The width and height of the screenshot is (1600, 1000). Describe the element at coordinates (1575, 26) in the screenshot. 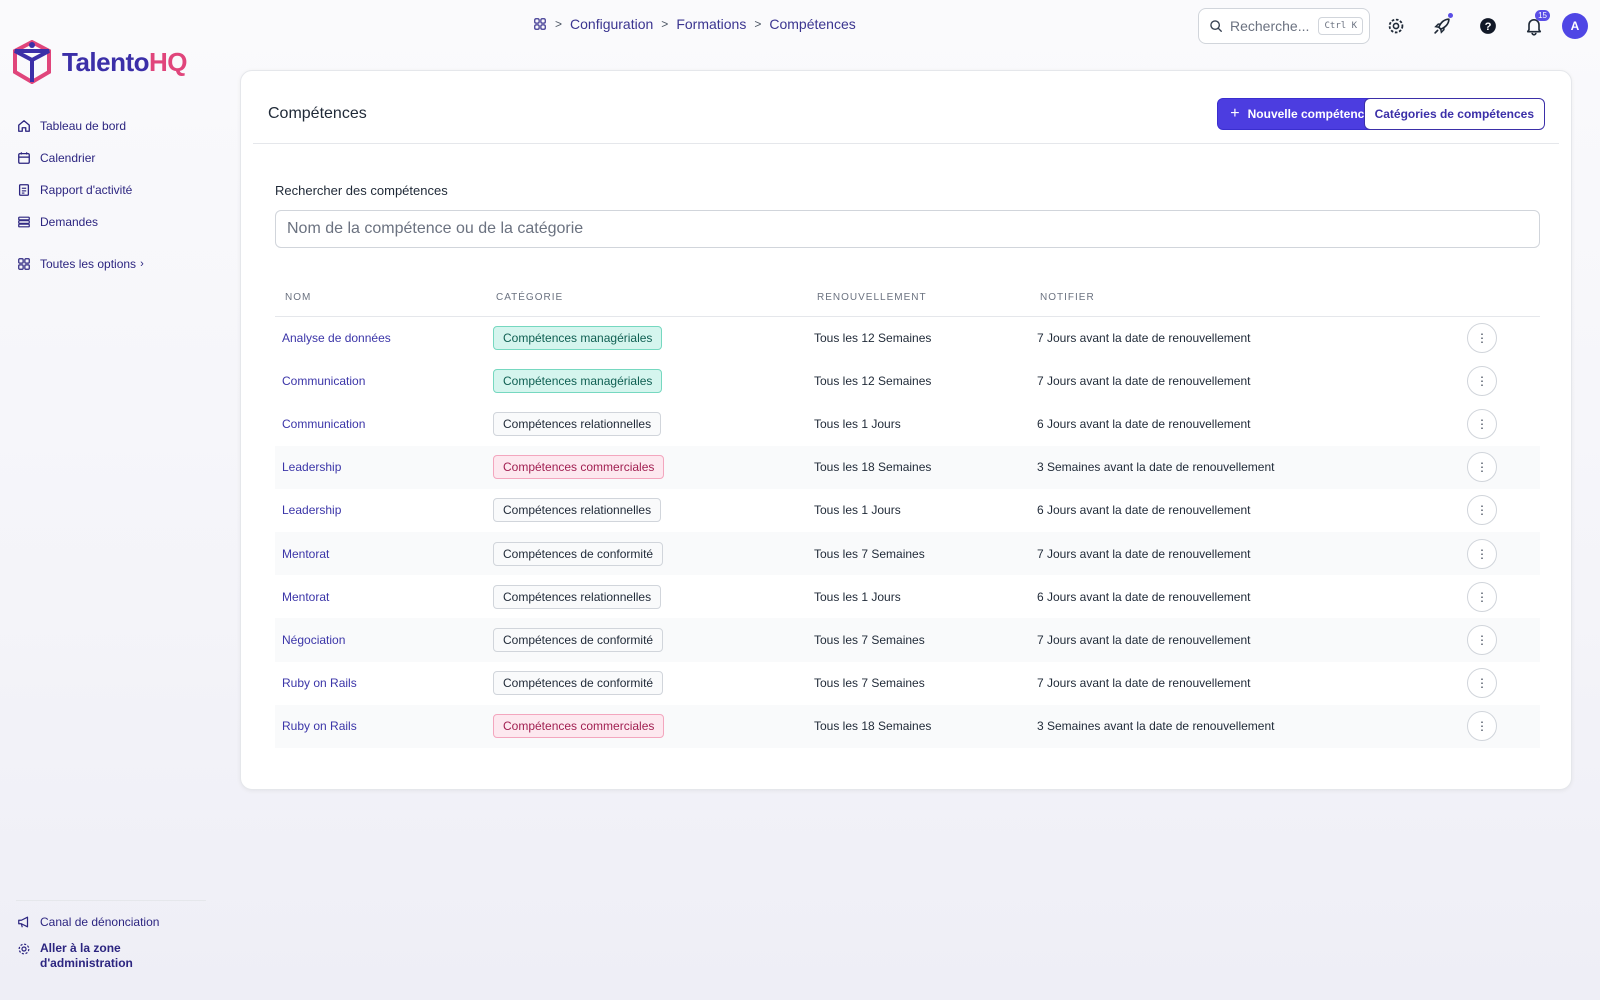

I see `avatar: A` at that location.